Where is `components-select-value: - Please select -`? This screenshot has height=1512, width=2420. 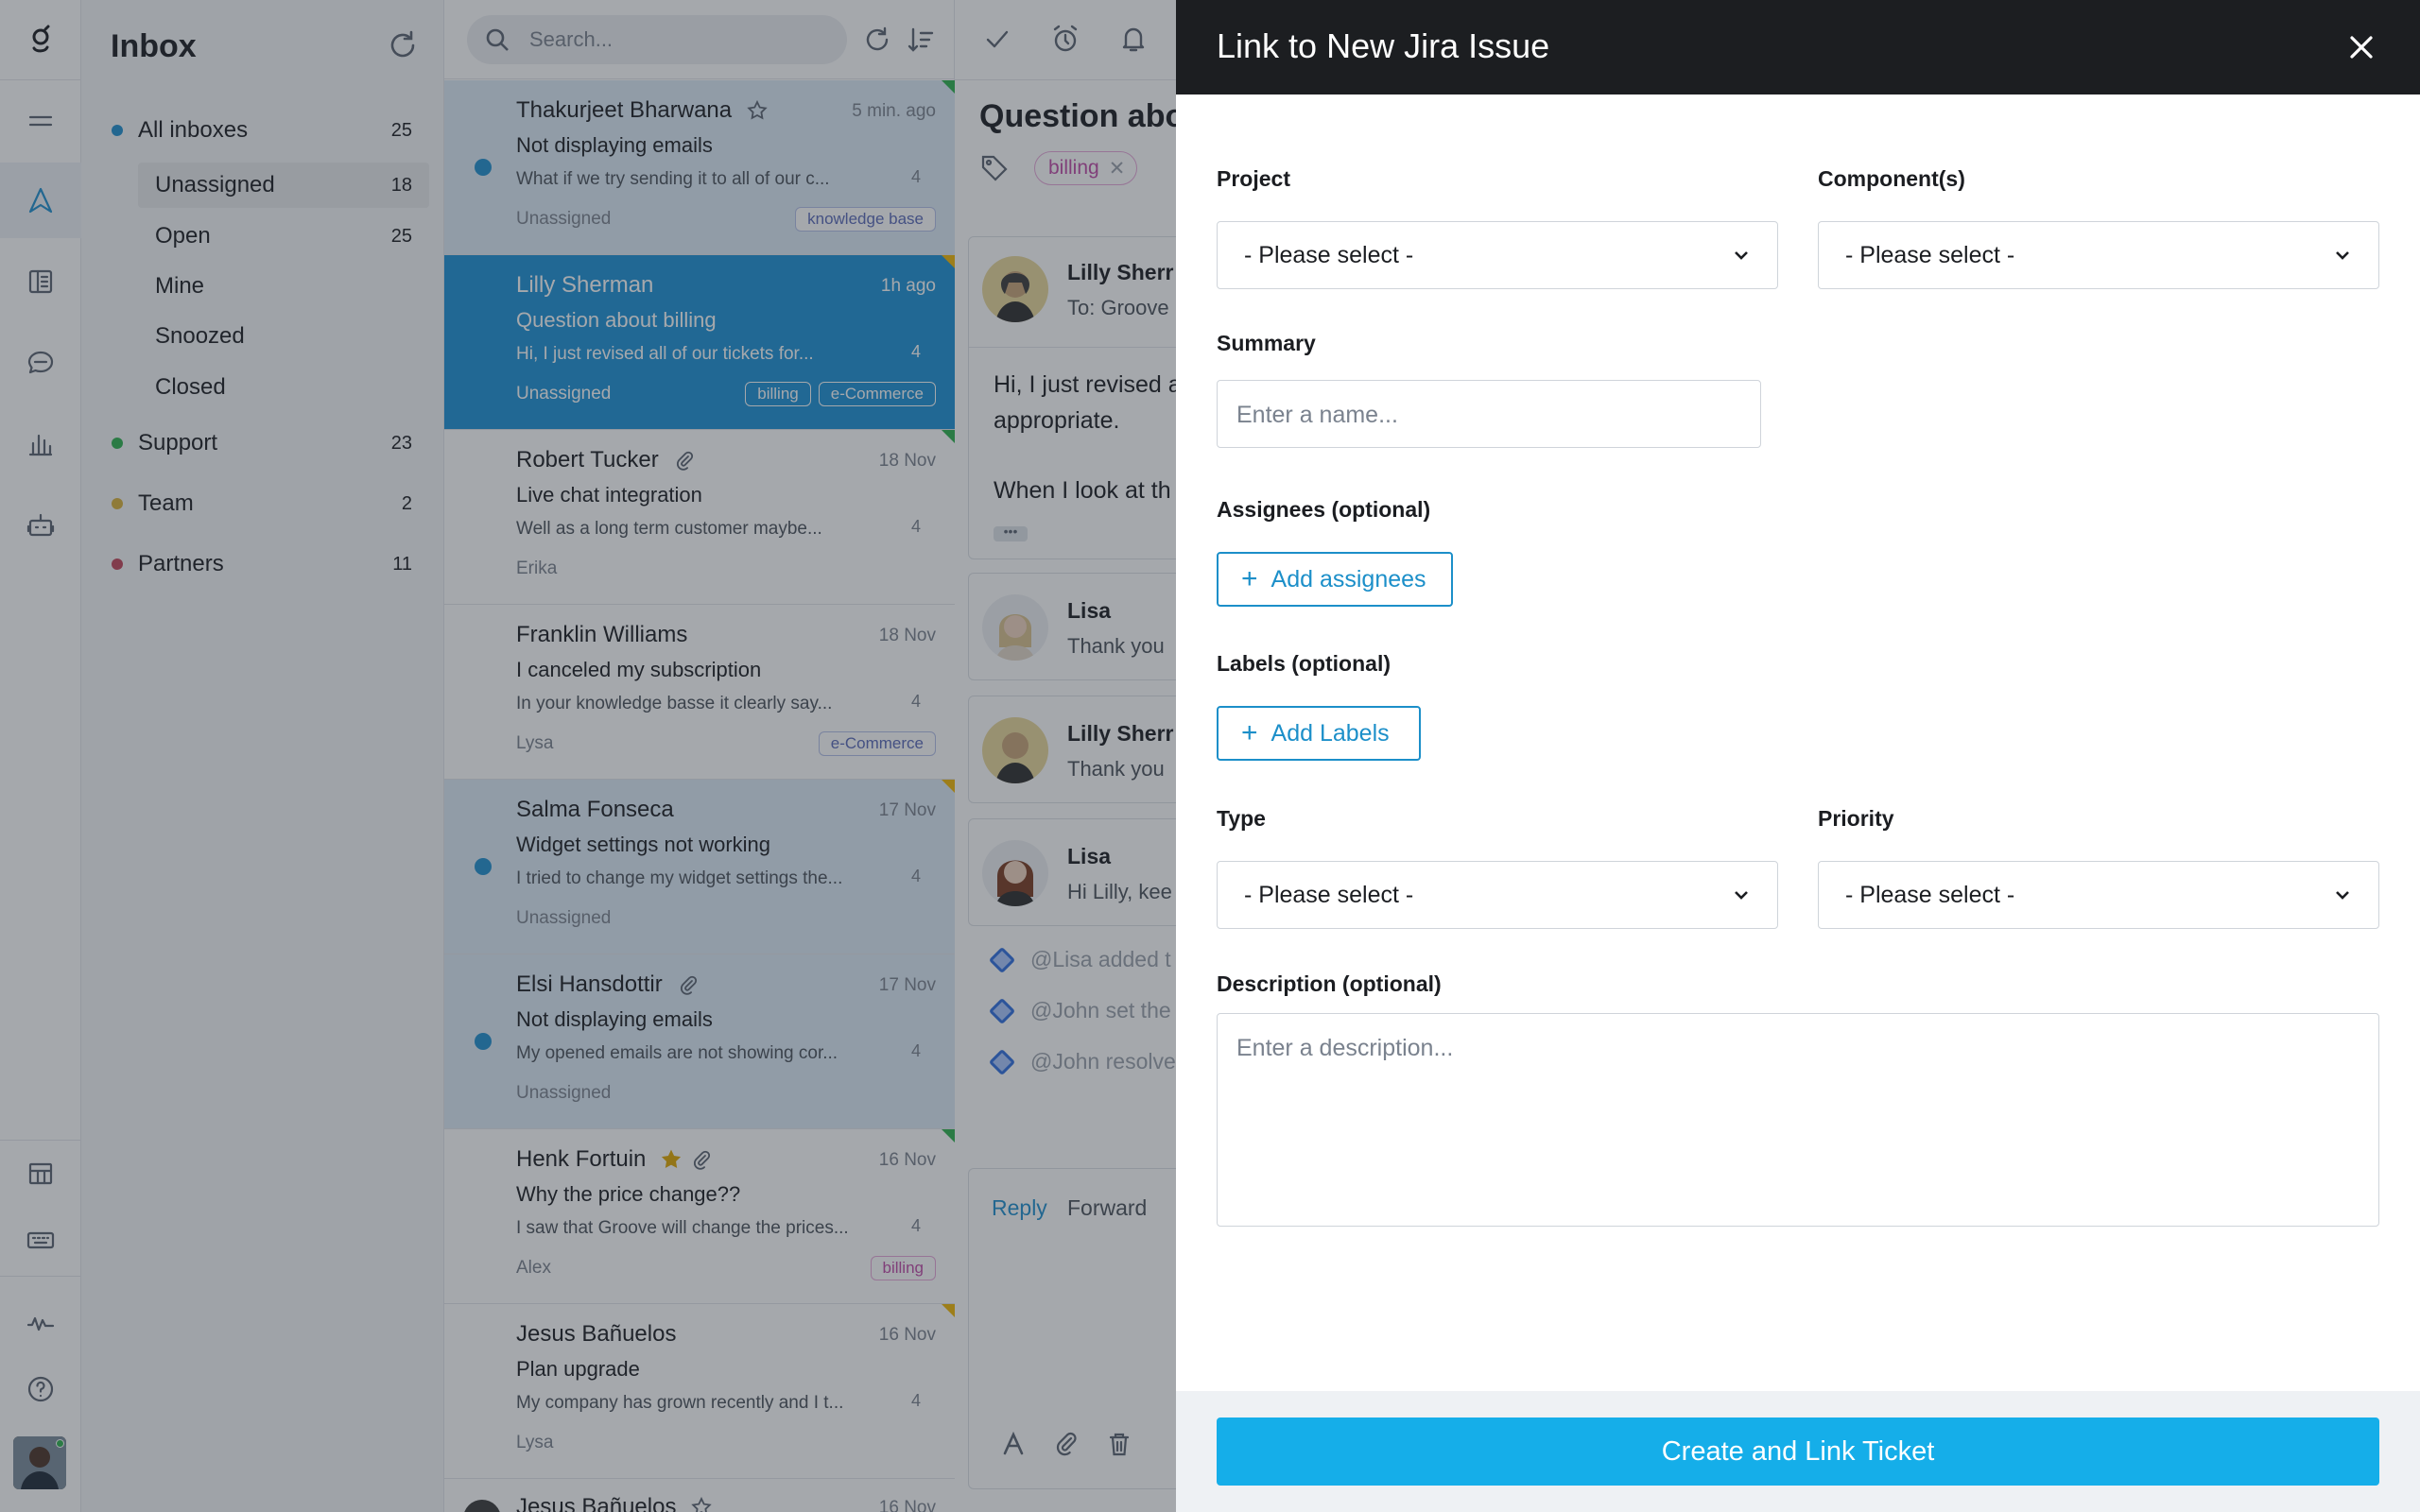
components-select-value: - Please select - is located at coordinates (1930, 254).